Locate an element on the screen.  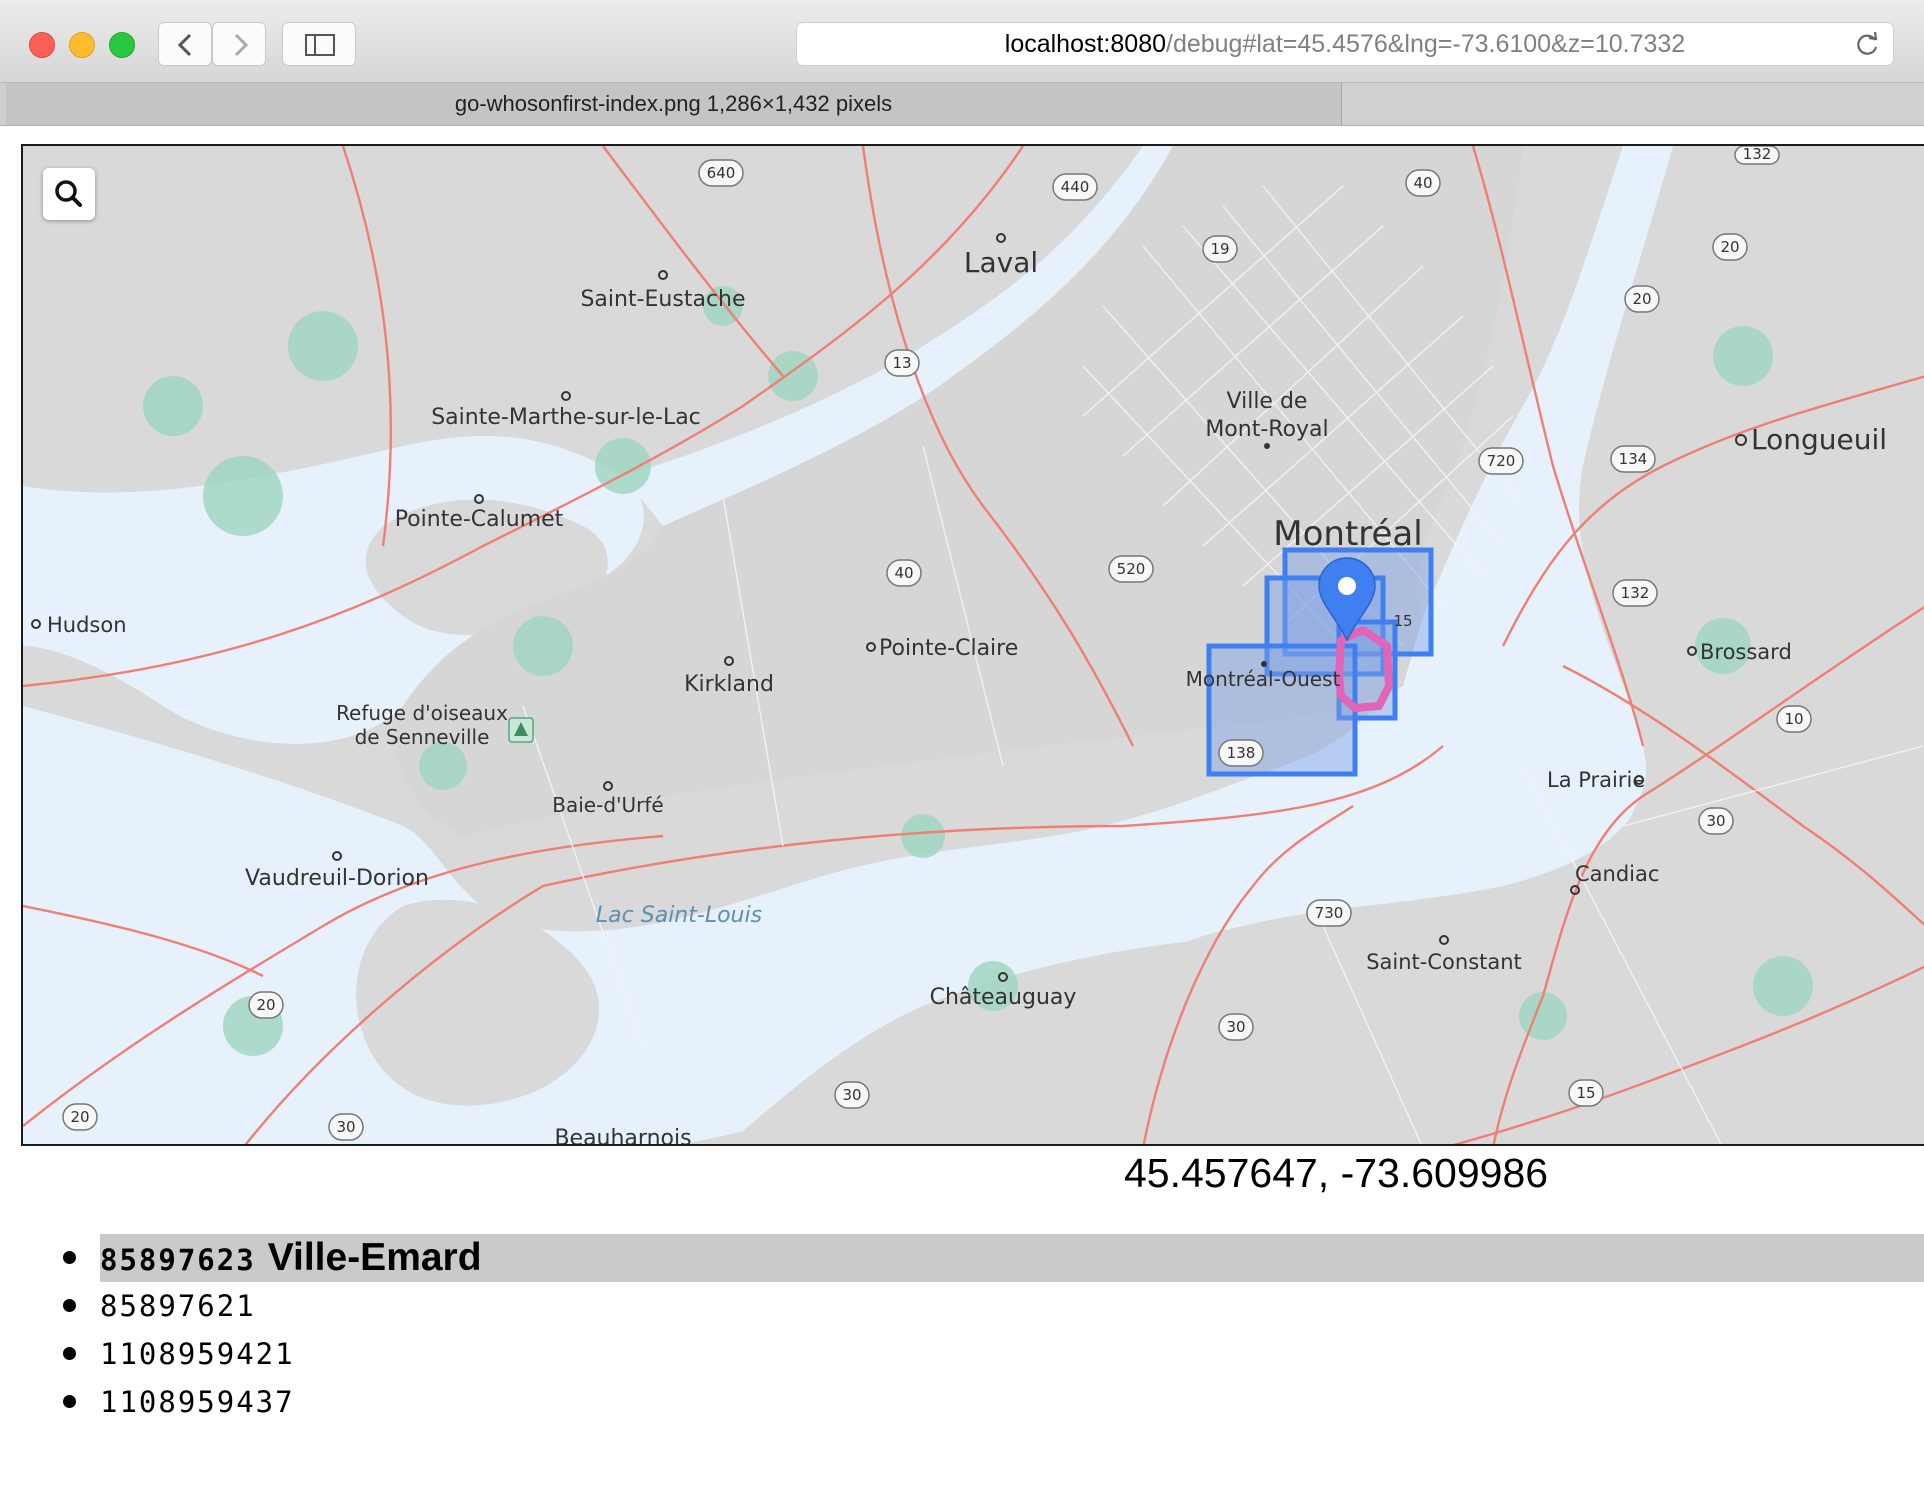
result-row: 85897621 is located at coordinates (1012, 1306).